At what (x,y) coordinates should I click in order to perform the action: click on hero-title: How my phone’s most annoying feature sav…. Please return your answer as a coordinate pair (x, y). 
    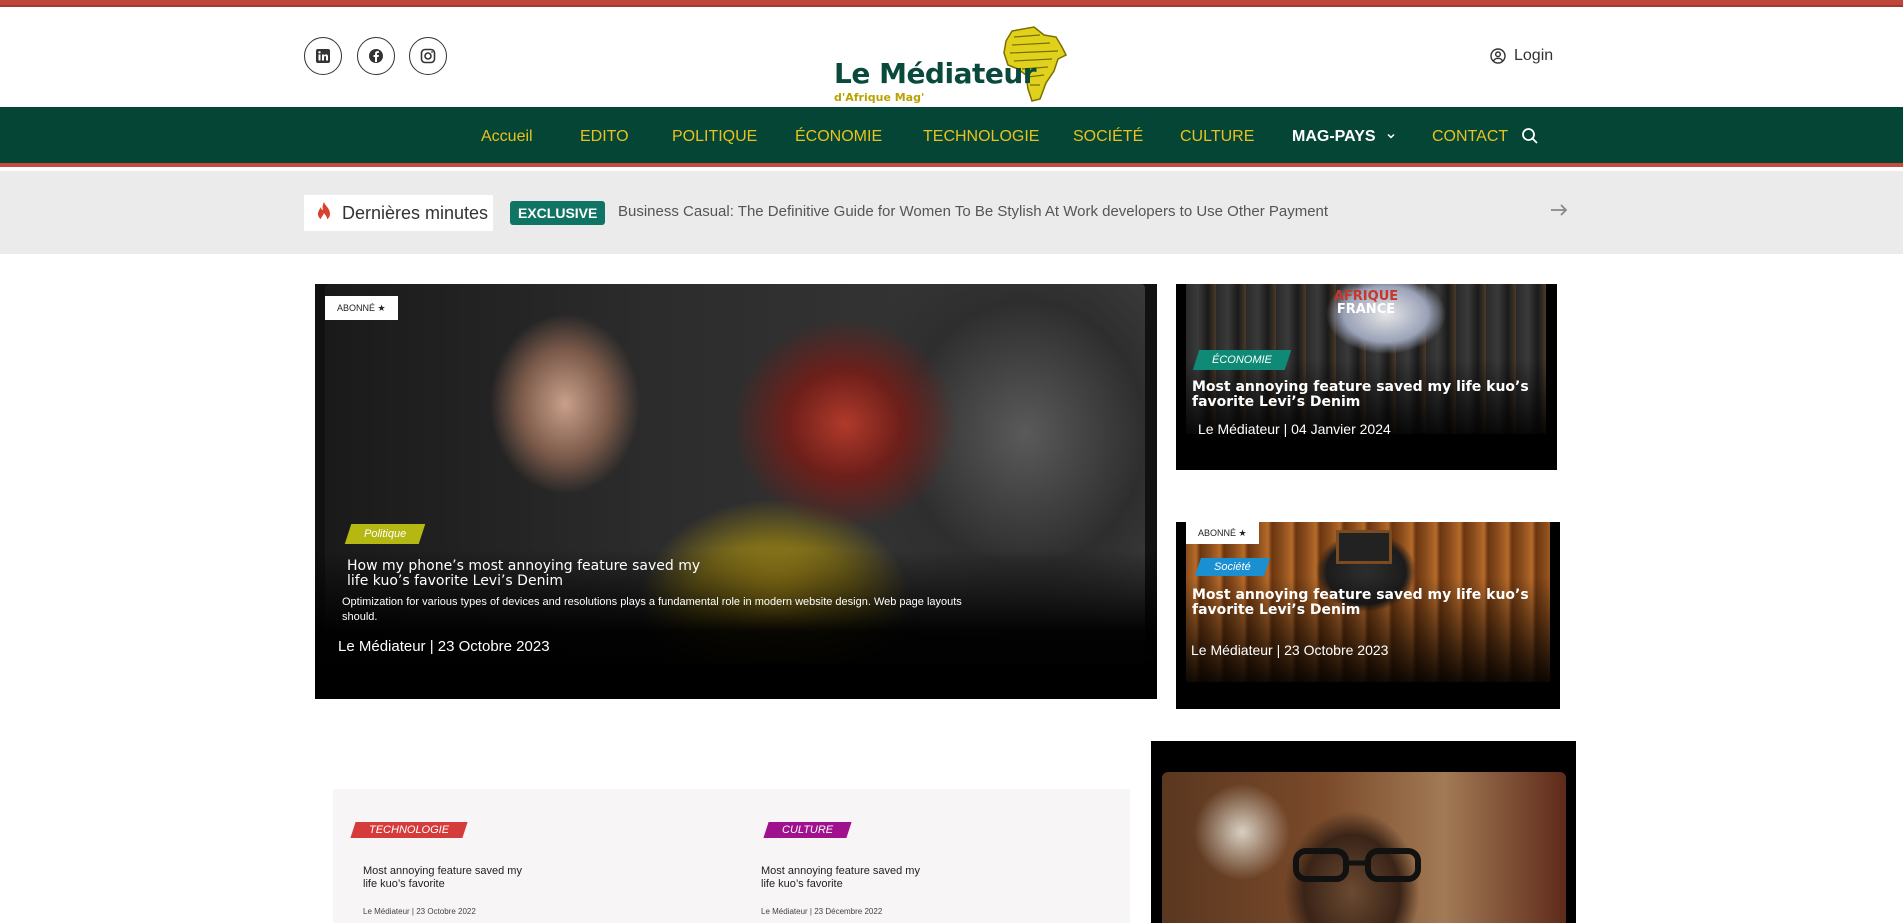
    Looking at the image, I should click on (527, 574).